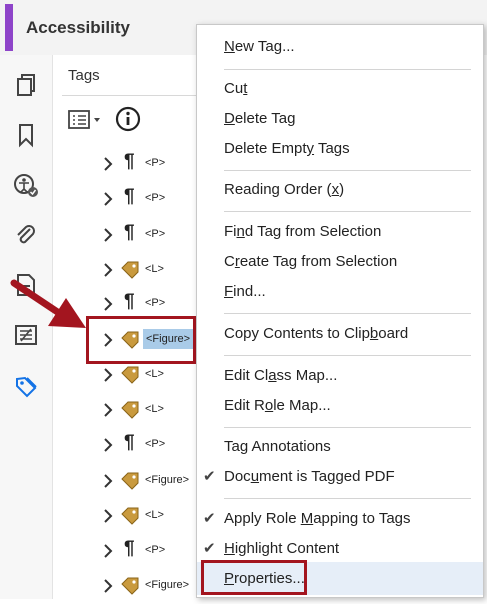 This screenshot has width=487, height=604. What do you see at coordinates (84, 75) in the screenshot?
I see `tags-panel-title: Tags` at bounding box center [84, 75].